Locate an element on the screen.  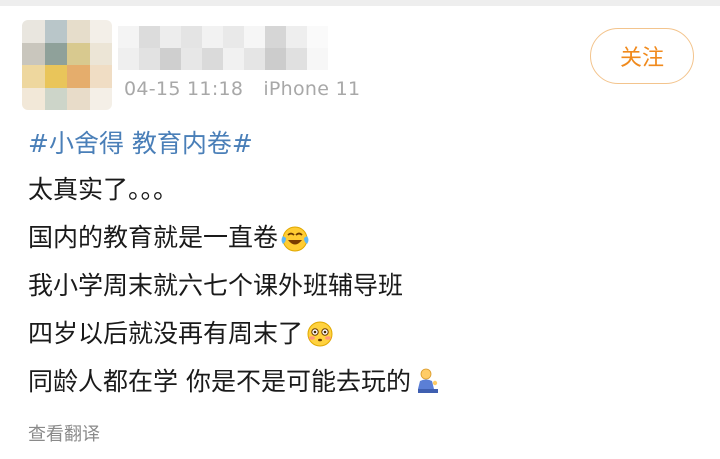
username-obscured is located at coordinates (223, 48).